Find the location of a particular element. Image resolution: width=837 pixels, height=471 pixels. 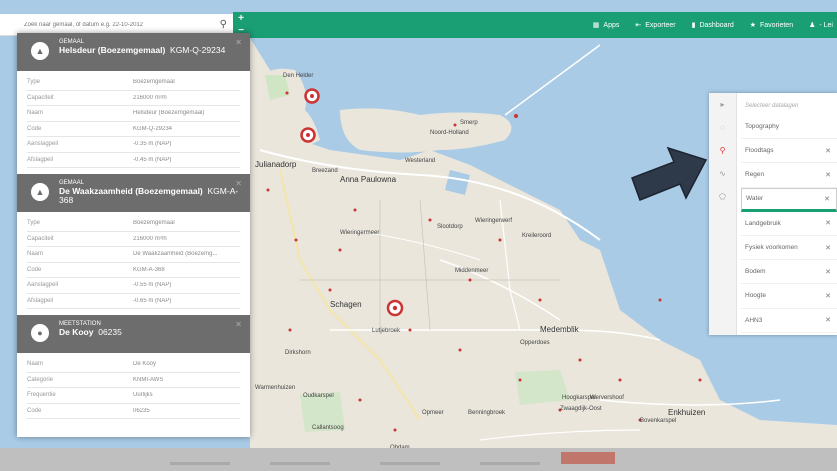

layer-item-bodem: Bodem ✕ is located at coordinates (789, 272).